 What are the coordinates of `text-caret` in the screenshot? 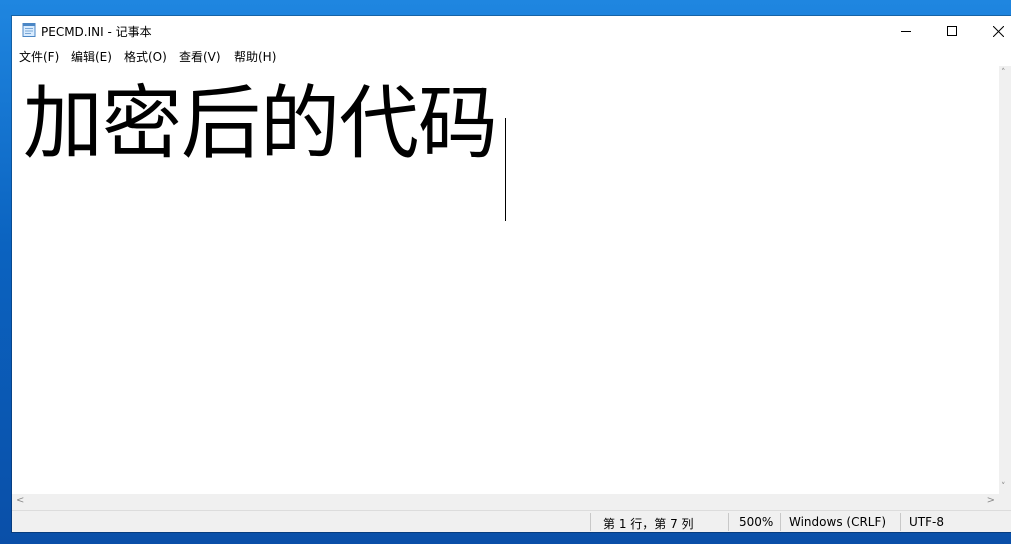 It's located at (505, 169).